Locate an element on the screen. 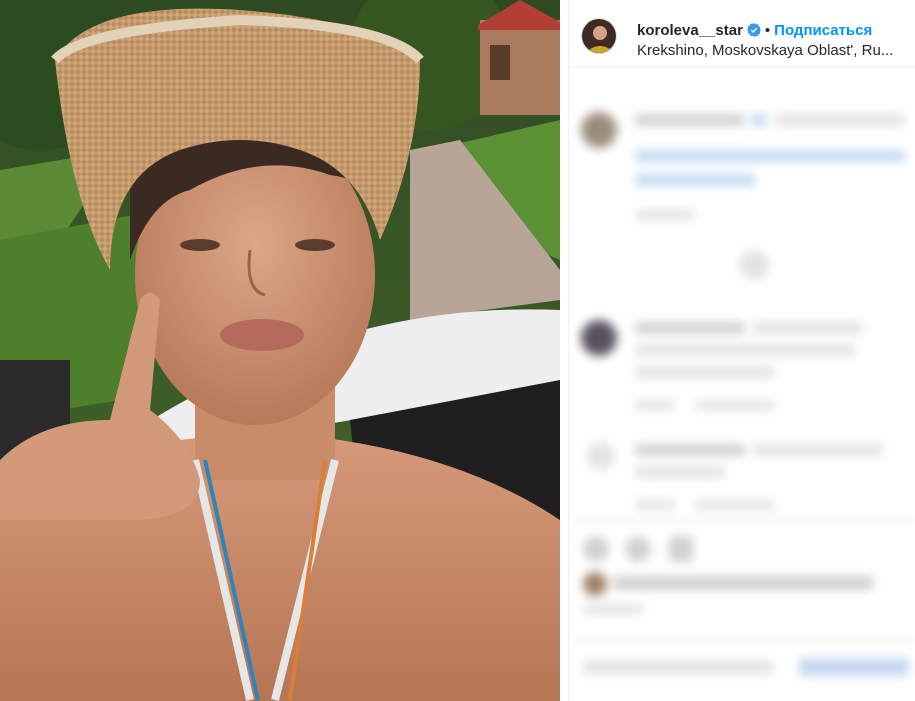  verified-badge-icon is located at coordinates (753, 30).